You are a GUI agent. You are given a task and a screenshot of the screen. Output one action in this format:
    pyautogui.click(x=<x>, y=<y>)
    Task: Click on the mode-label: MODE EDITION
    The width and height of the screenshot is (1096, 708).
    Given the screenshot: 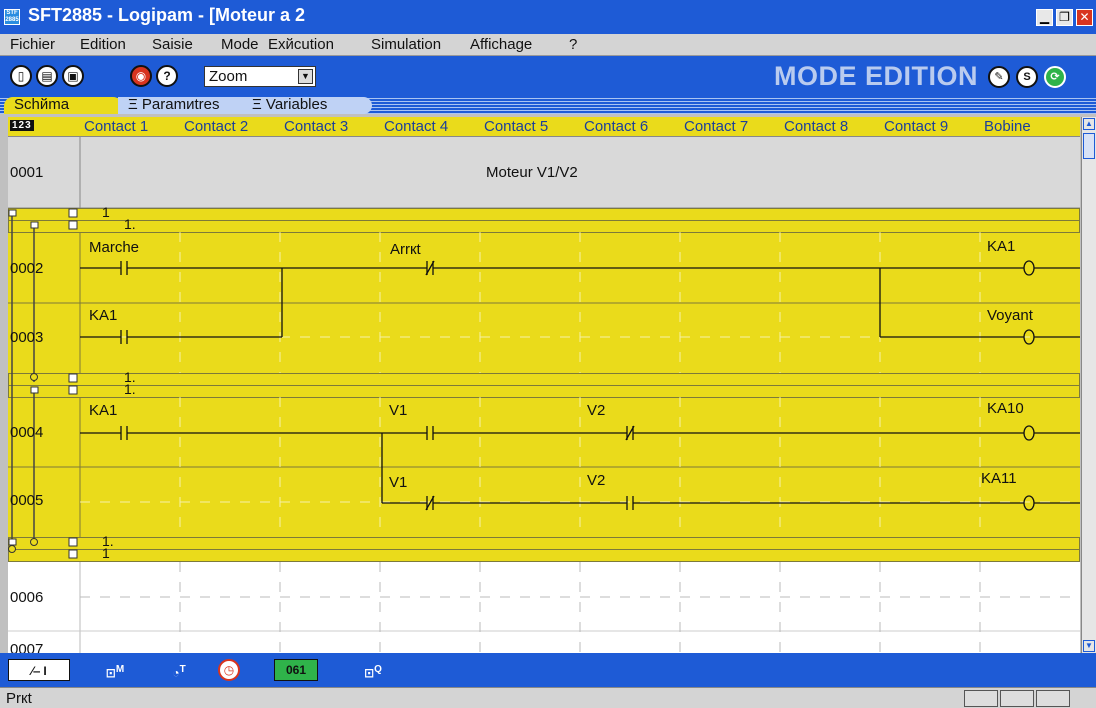 What is the action you would take?
    pyautogui.click(x=875, y=76)
    